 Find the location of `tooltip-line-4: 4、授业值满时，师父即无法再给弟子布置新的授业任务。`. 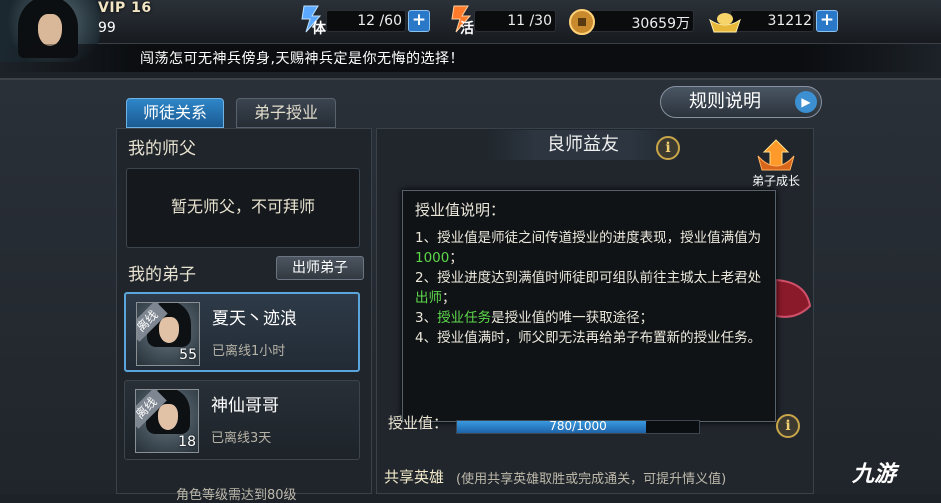

tooltip-line-4: 4、授业值满时，师父即无法再给弟子布置新的授业任务。 is located at coordinates (588, 338).